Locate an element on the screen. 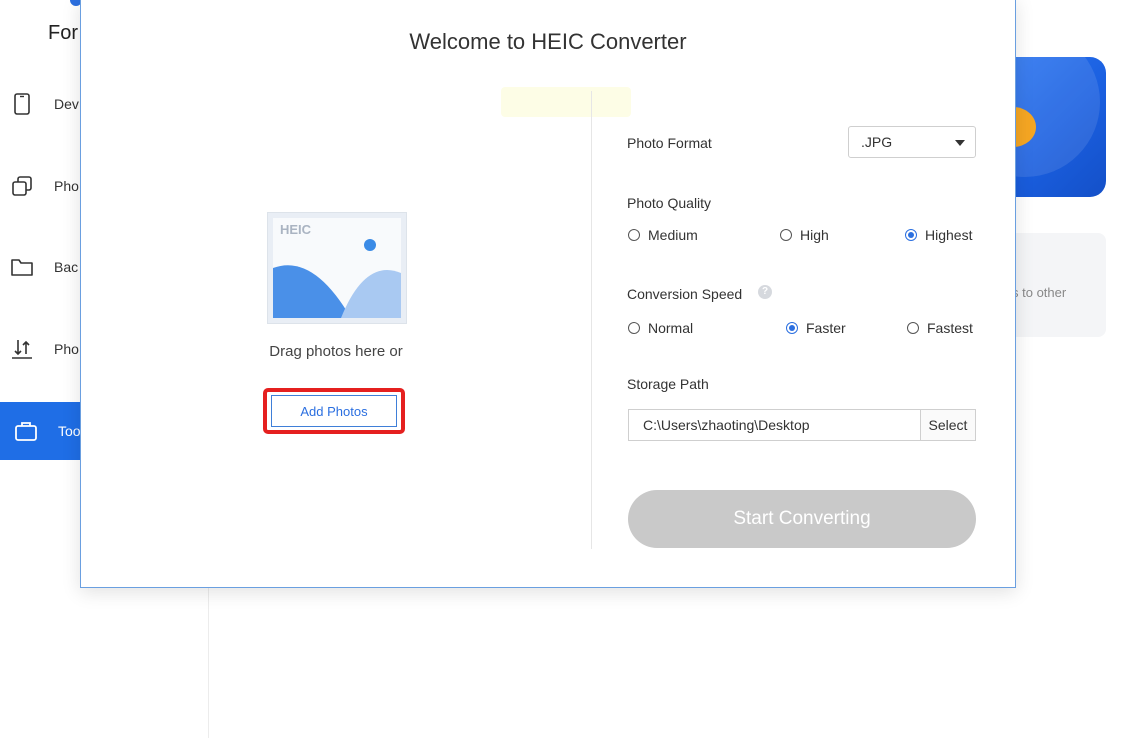  toolbox-icon is located at coordinates (26, 431).